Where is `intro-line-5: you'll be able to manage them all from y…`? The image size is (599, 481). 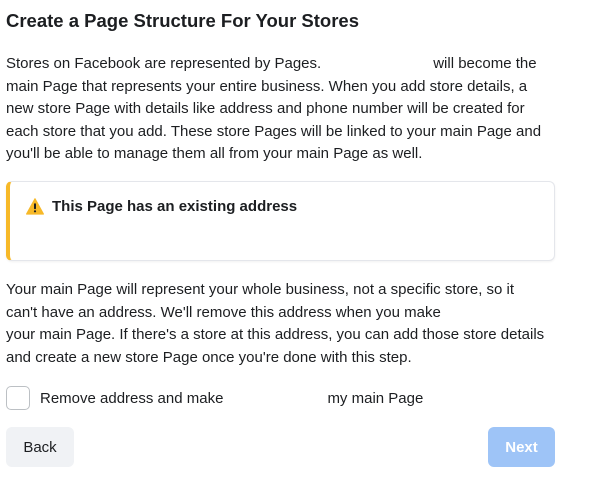
intro-line-5: you'll be able to manage them all from y… is located at coordinates (214, 153).